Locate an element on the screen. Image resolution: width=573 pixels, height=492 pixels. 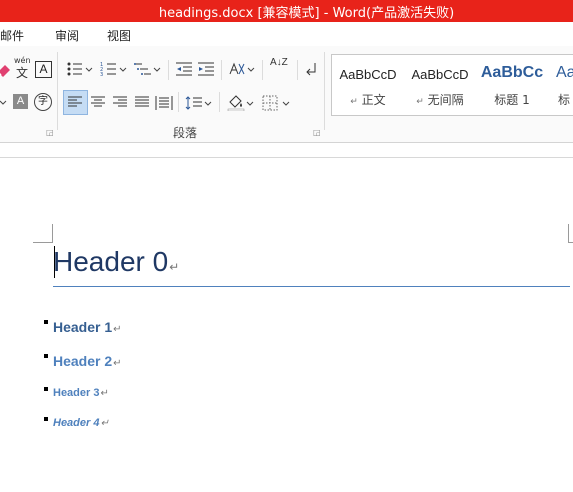
title-underline is located at coordinates (311, 286).